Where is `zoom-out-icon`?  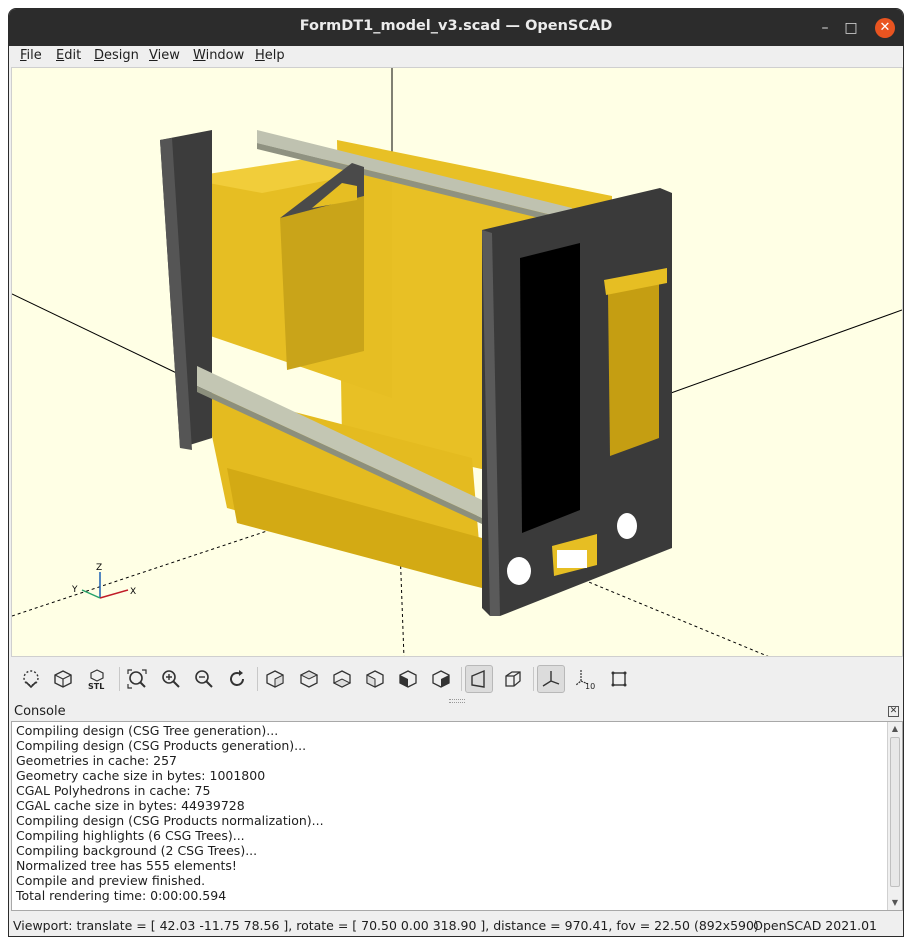 zoom-out-icon is located at coordinates (204, 679).